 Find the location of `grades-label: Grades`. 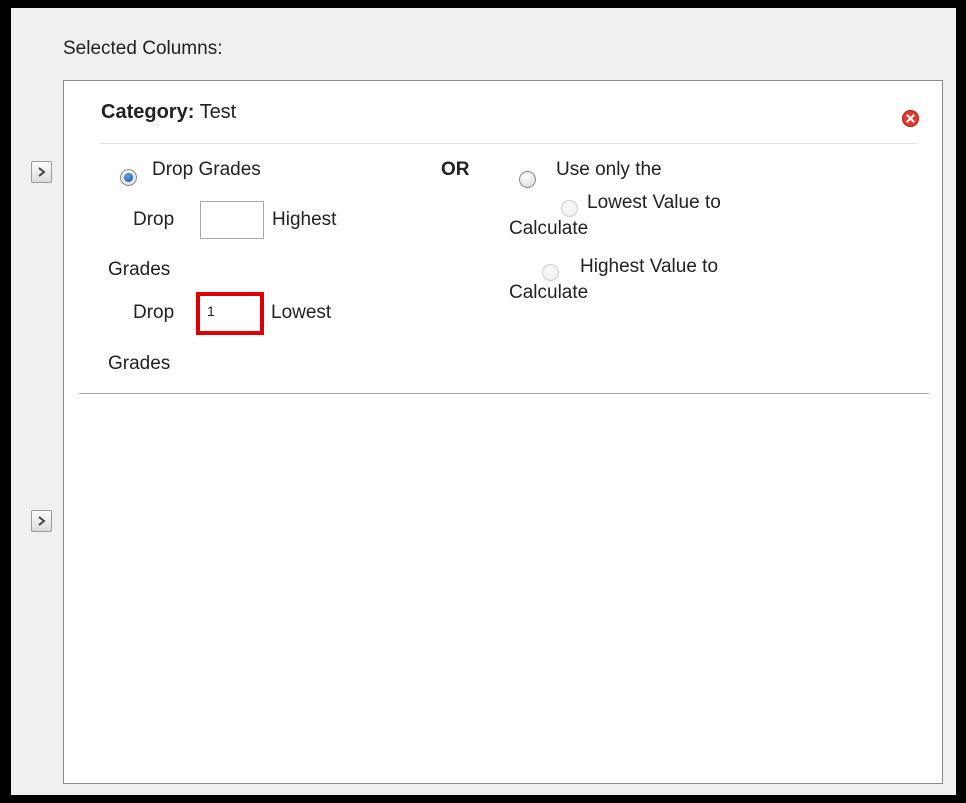

grades-label: Grades is located at coordinates (139, 269).